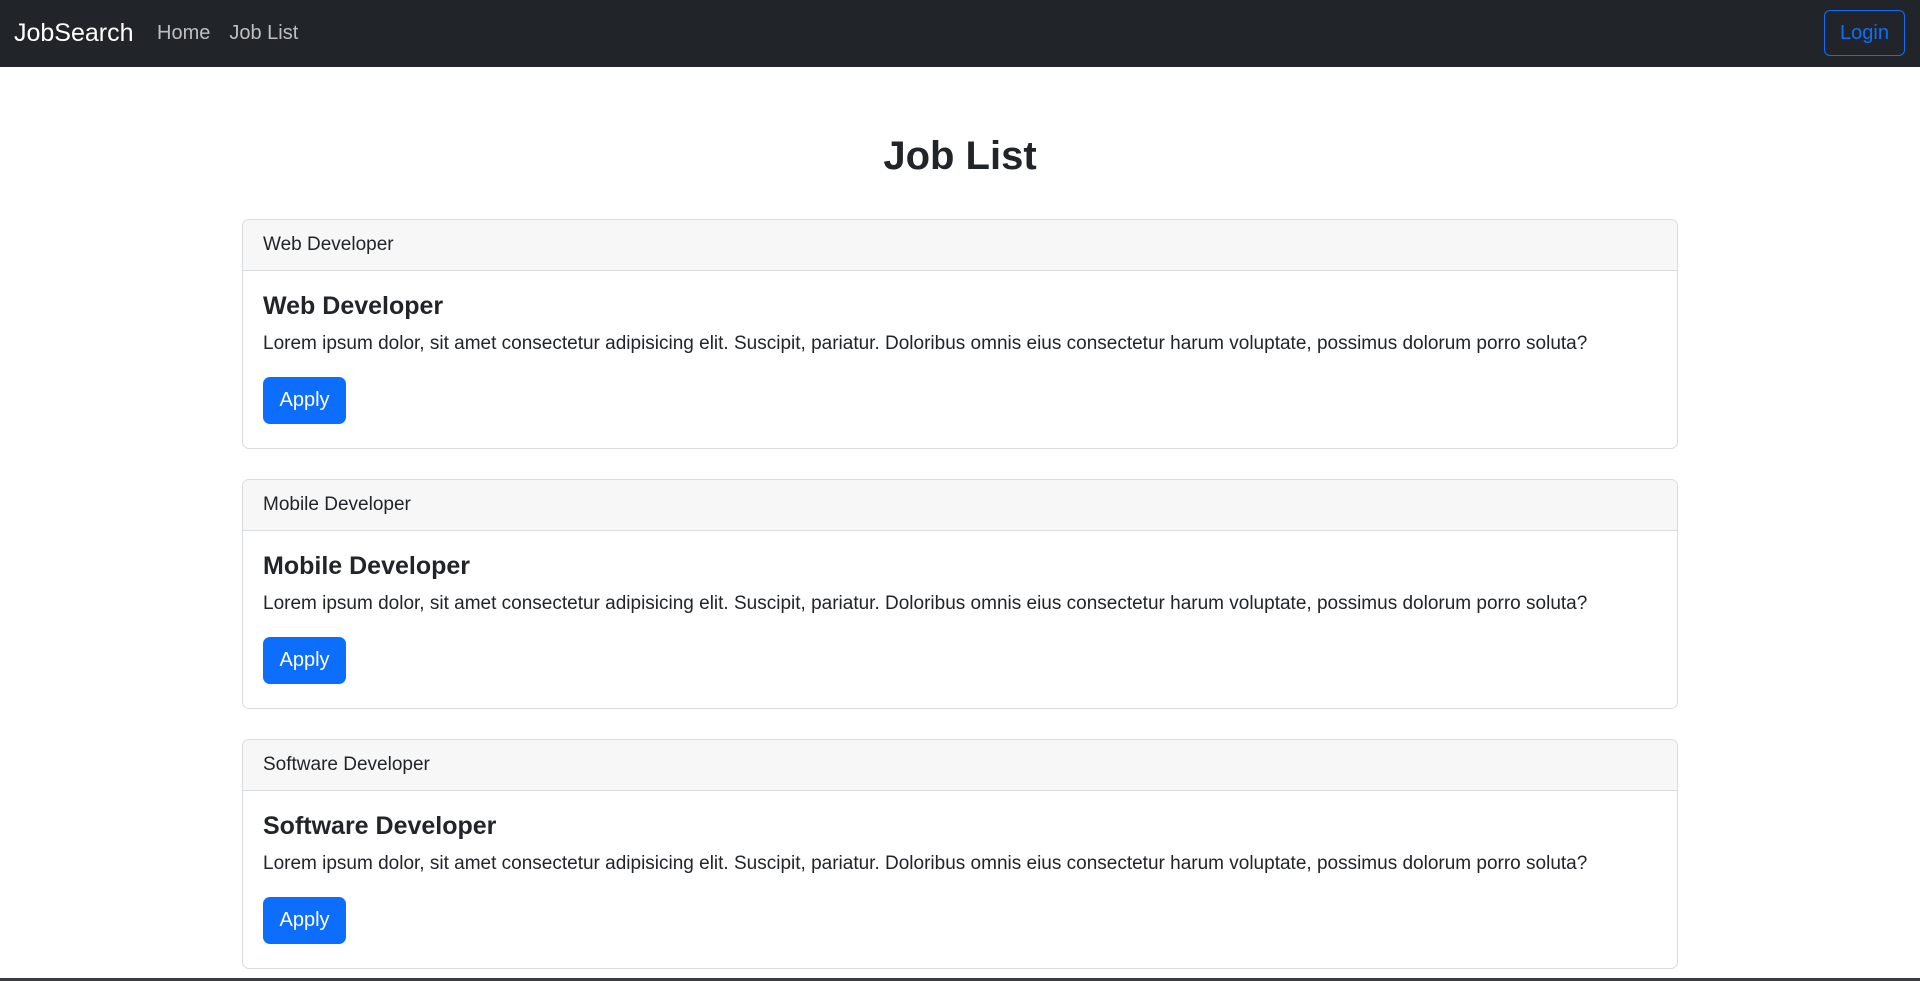 This screenshot has width=1920, height=981. What do you see at coordinates (380, 826) in the screenshot?
I see `card-title: Software Developer` at bounding box center [380, 826].